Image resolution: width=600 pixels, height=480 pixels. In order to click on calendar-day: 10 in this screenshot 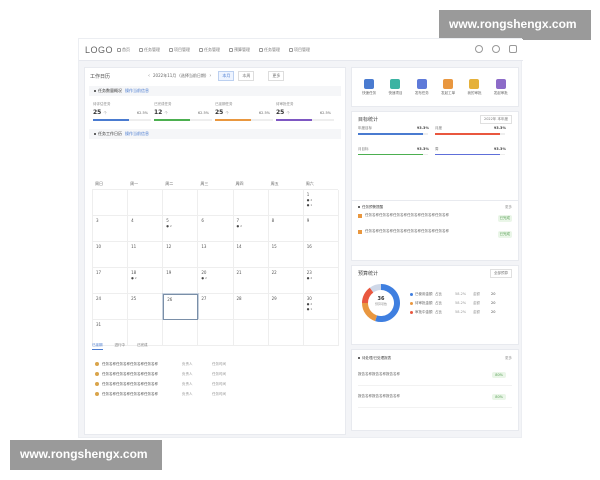, I will do `click(111, 255)`.